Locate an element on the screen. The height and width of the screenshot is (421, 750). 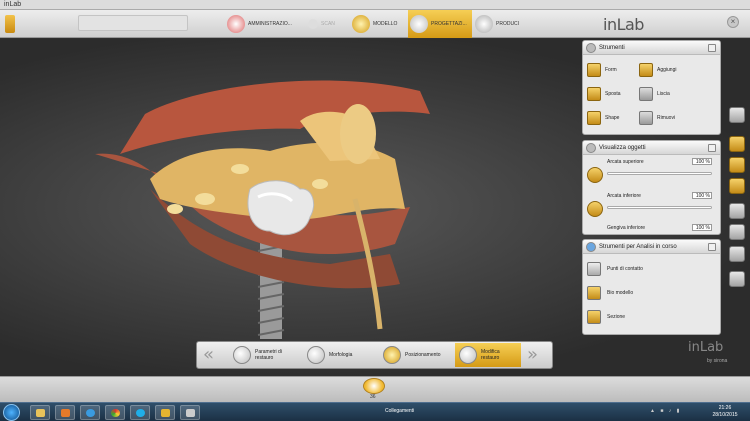
analysis-label: Punti di contatto is located at coordinates (625, 269).